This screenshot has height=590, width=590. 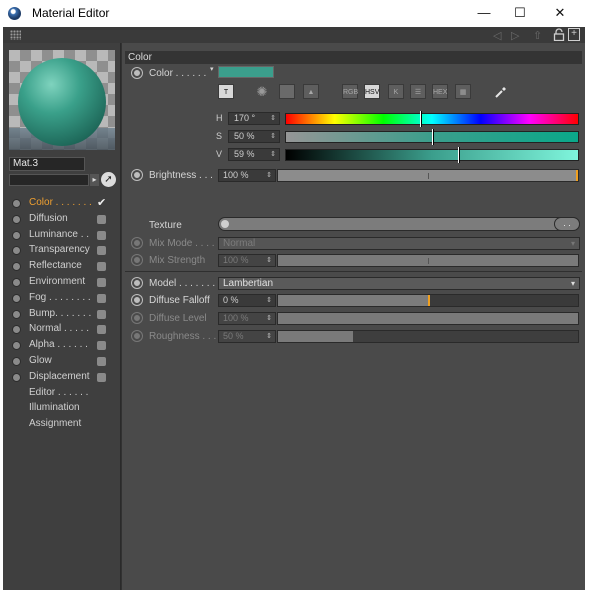 What do you see at coordinates (520, 13) in the screenshot?
I see `maximize-button: ☐` at bounding box center [520, 13].